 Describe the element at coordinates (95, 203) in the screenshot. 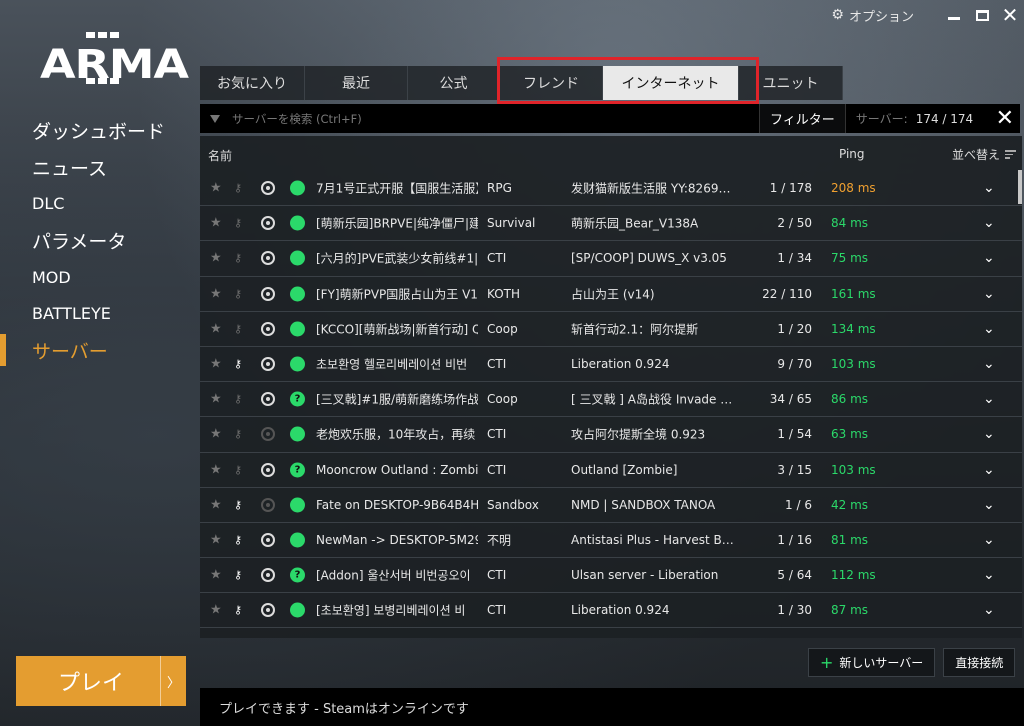

I see `sidebar-item-dlc: DLC` at that location.